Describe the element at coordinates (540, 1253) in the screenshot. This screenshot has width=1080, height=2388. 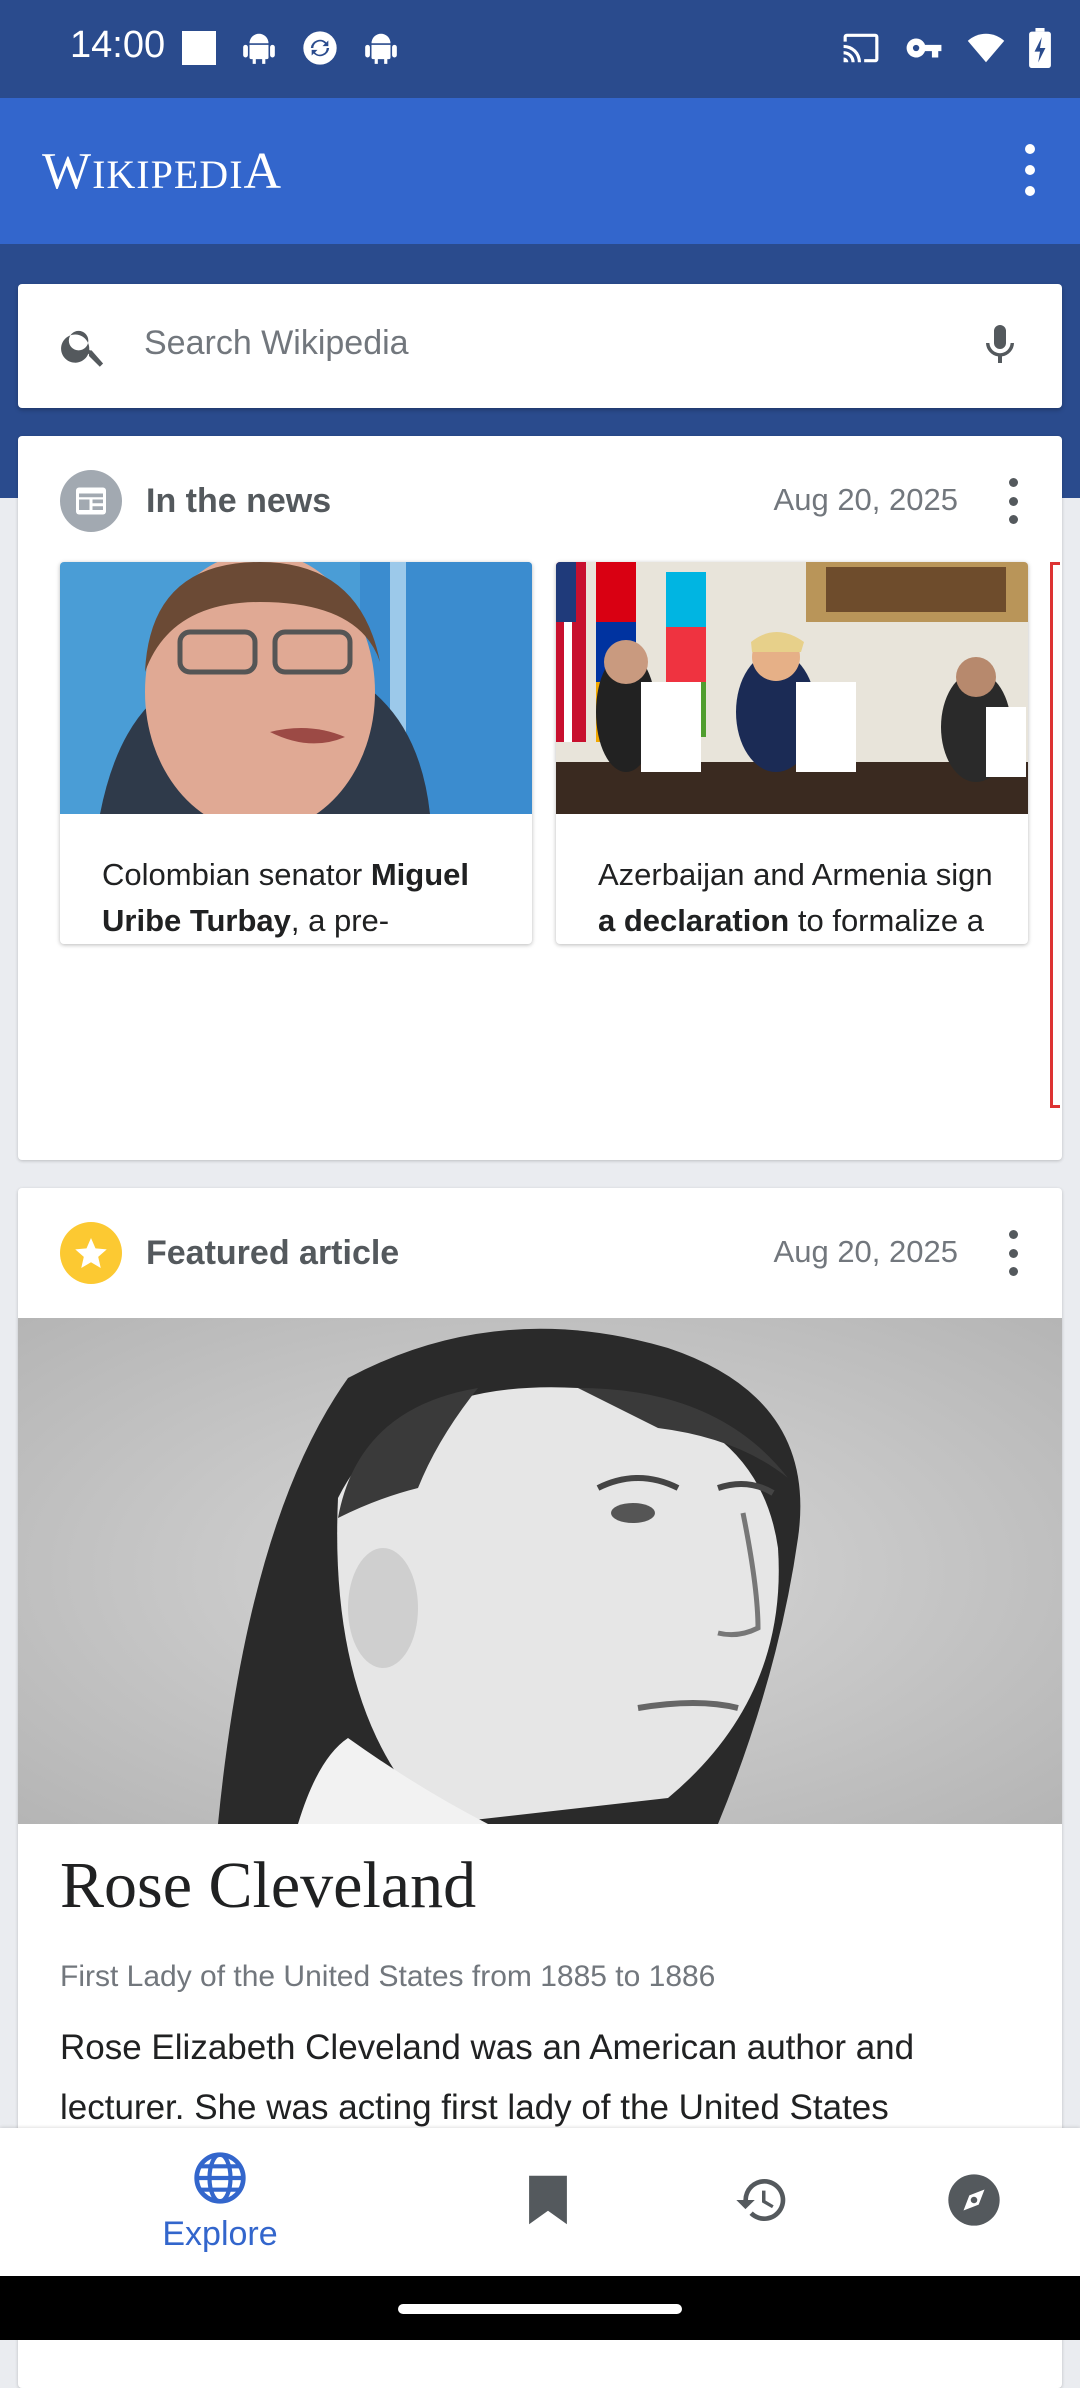
I see `card-header: Featured article Aug 20, 2025` at that location.